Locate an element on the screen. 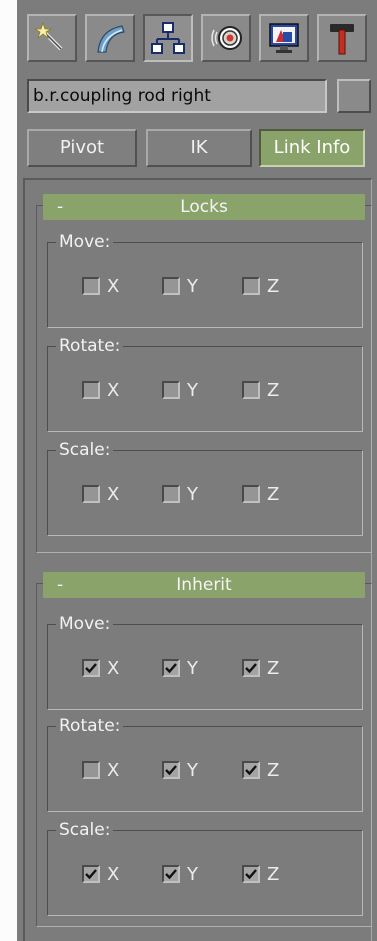  locks-rollout-header: - Locks is located at coordinates (204, 207).